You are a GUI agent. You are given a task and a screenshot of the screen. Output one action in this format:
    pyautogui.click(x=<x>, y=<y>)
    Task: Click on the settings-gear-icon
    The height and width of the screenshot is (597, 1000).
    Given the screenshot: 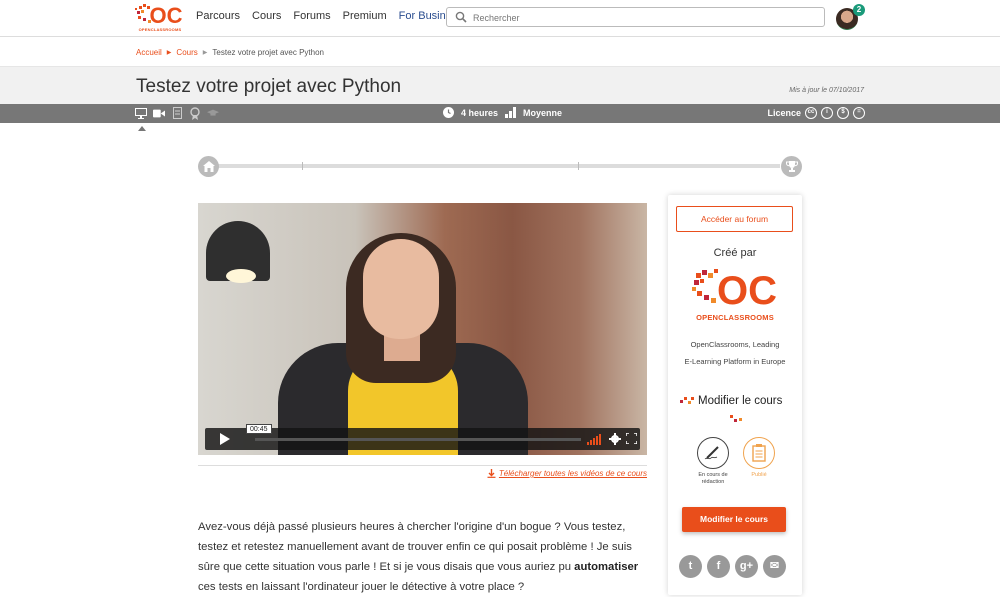 What is the action you would take?
    pyautogui.click(x=615, y=439)
    